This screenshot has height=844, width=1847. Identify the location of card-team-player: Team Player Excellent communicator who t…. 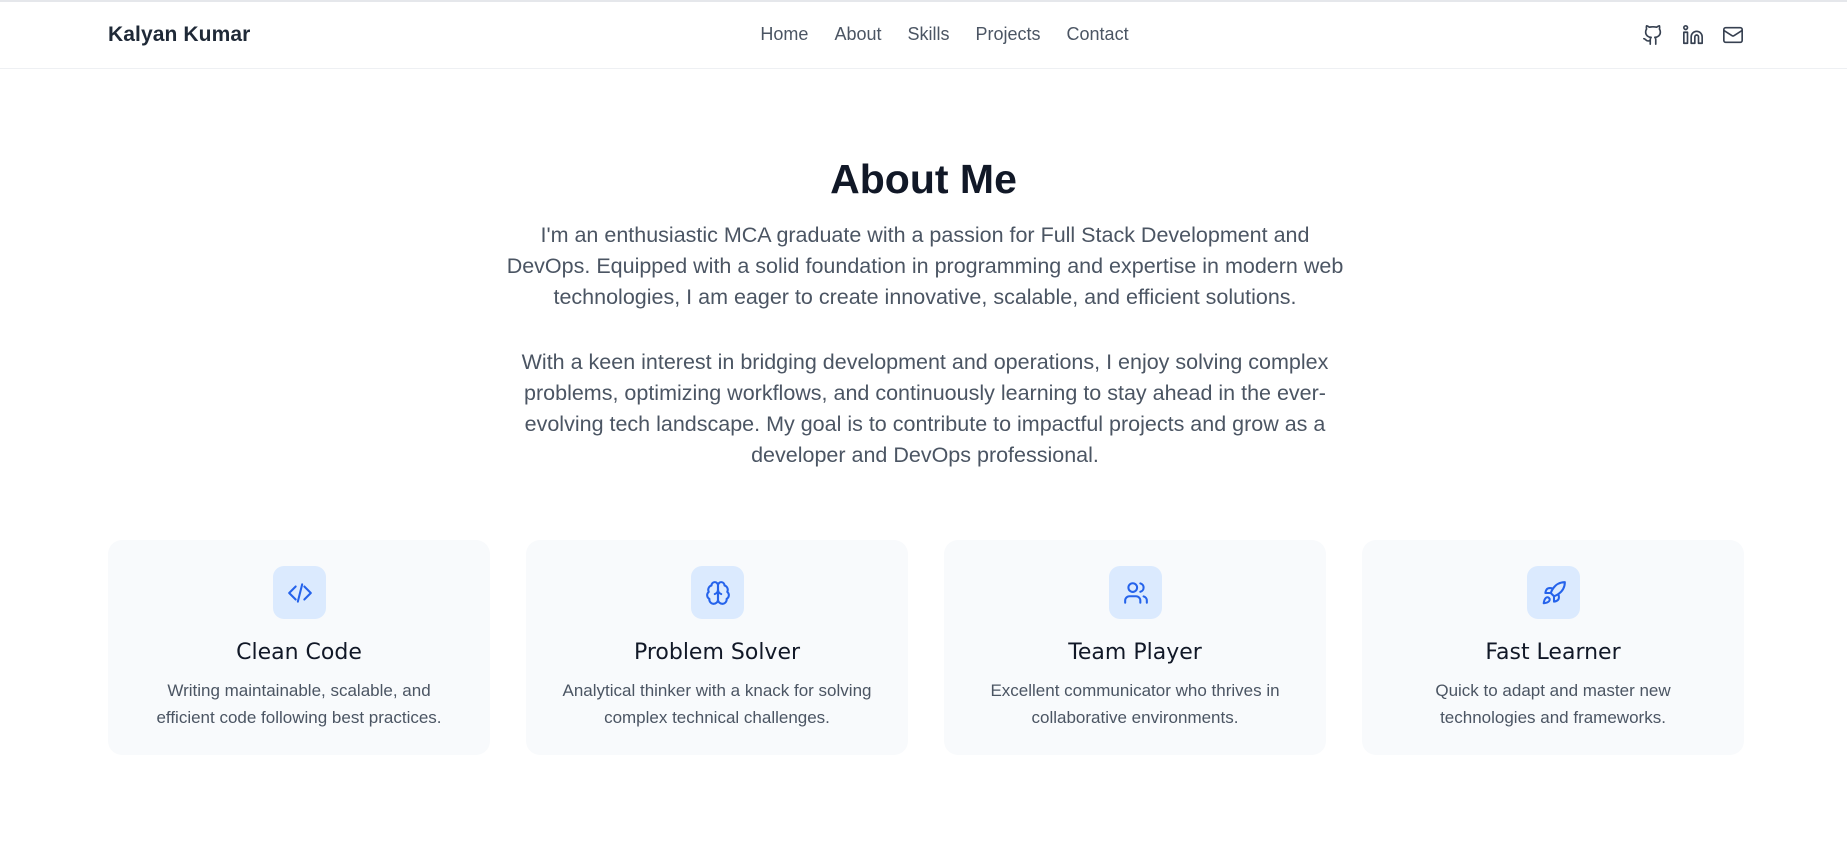
(1135, 647).